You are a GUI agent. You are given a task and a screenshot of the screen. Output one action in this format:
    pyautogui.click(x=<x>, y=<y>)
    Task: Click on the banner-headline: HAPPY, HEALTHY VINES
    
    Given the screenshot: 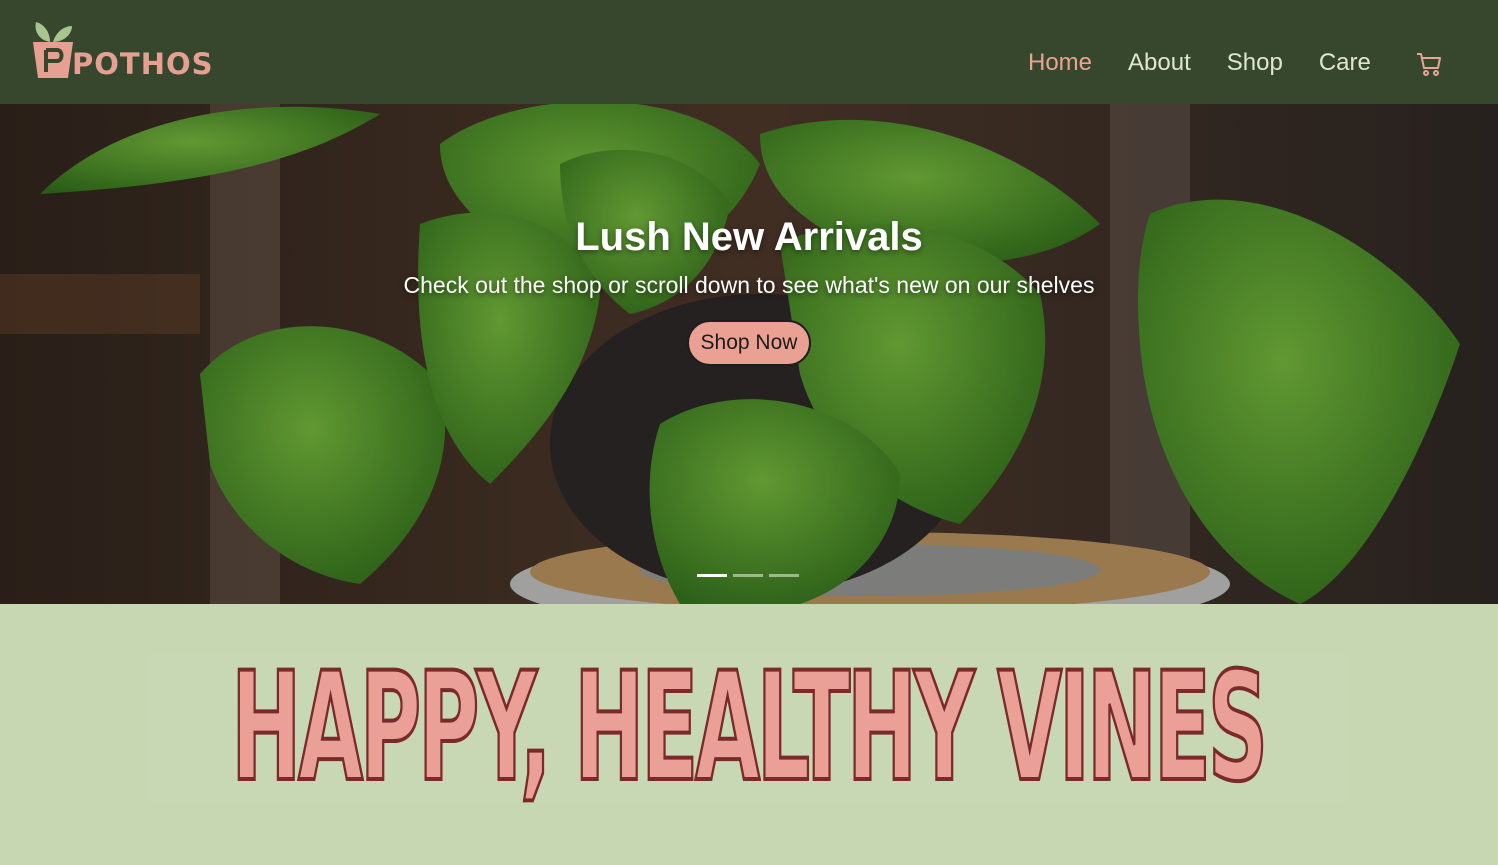 What is the action you would take?
    pyautogui.click(x=749, y=728)
    